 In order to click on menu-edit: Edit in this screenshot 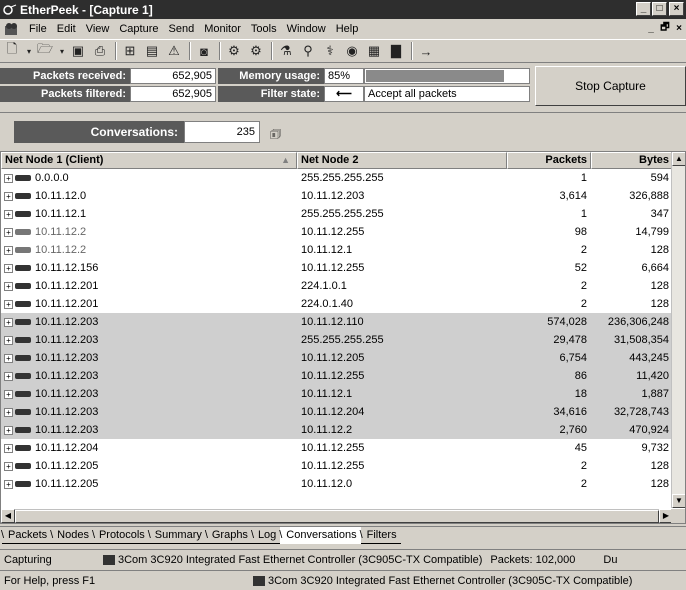, I will do `click(66, 29)`.